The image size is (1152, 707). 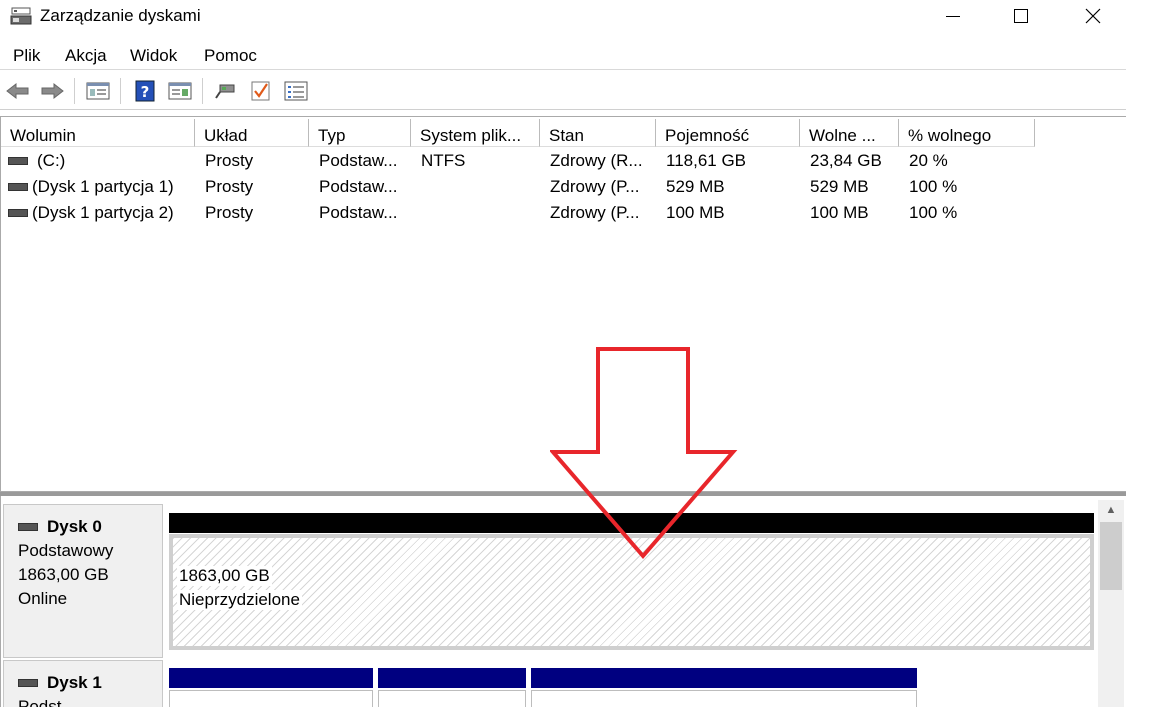 I want to click on menu-bar: Plik Akcja Widok Pomoc, so click(x=563, y=56).